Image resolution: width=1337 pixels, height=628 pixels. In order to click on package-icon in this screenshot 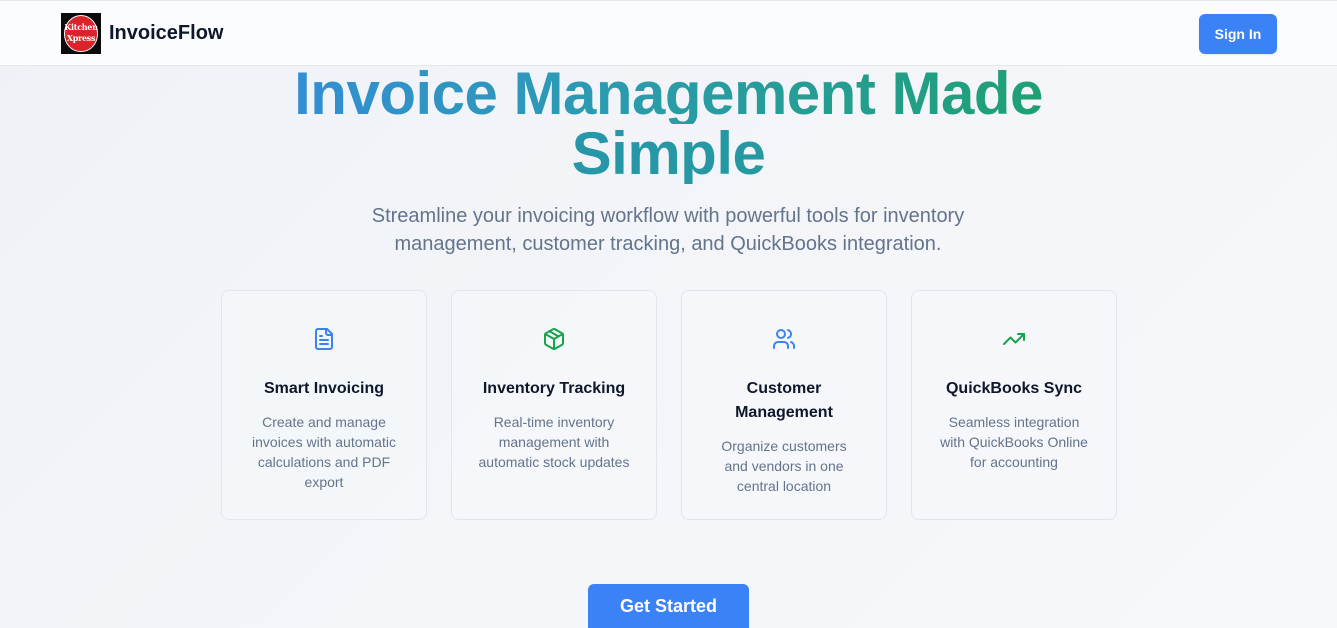, I will do `click(554, 339)`.